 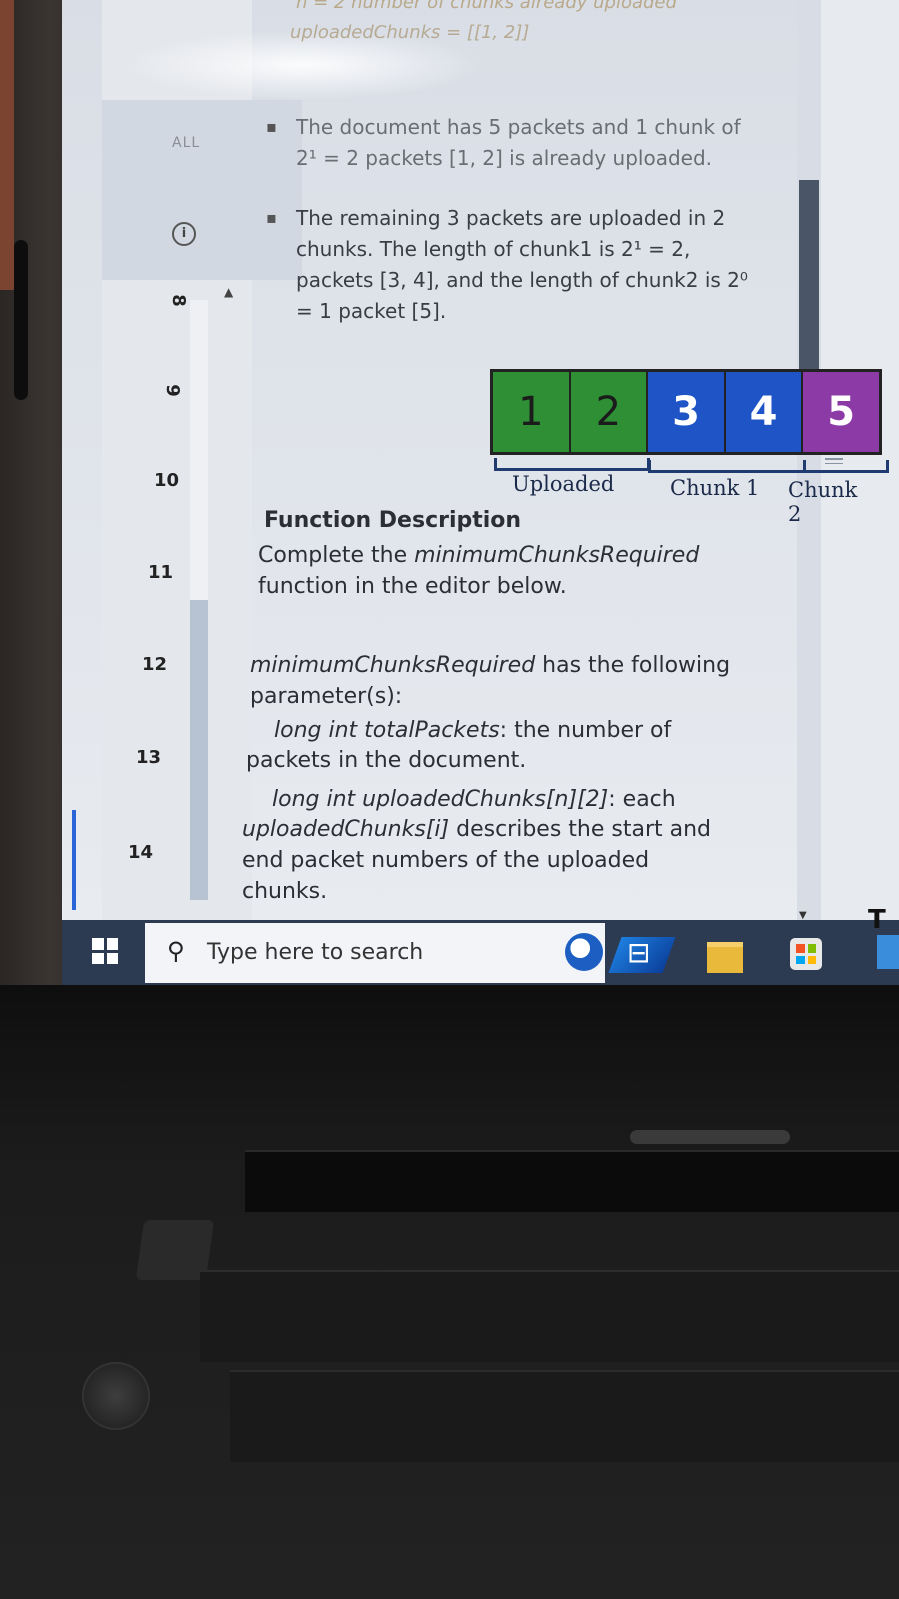 I want to click on store-icon, so click(x=806, y=954).